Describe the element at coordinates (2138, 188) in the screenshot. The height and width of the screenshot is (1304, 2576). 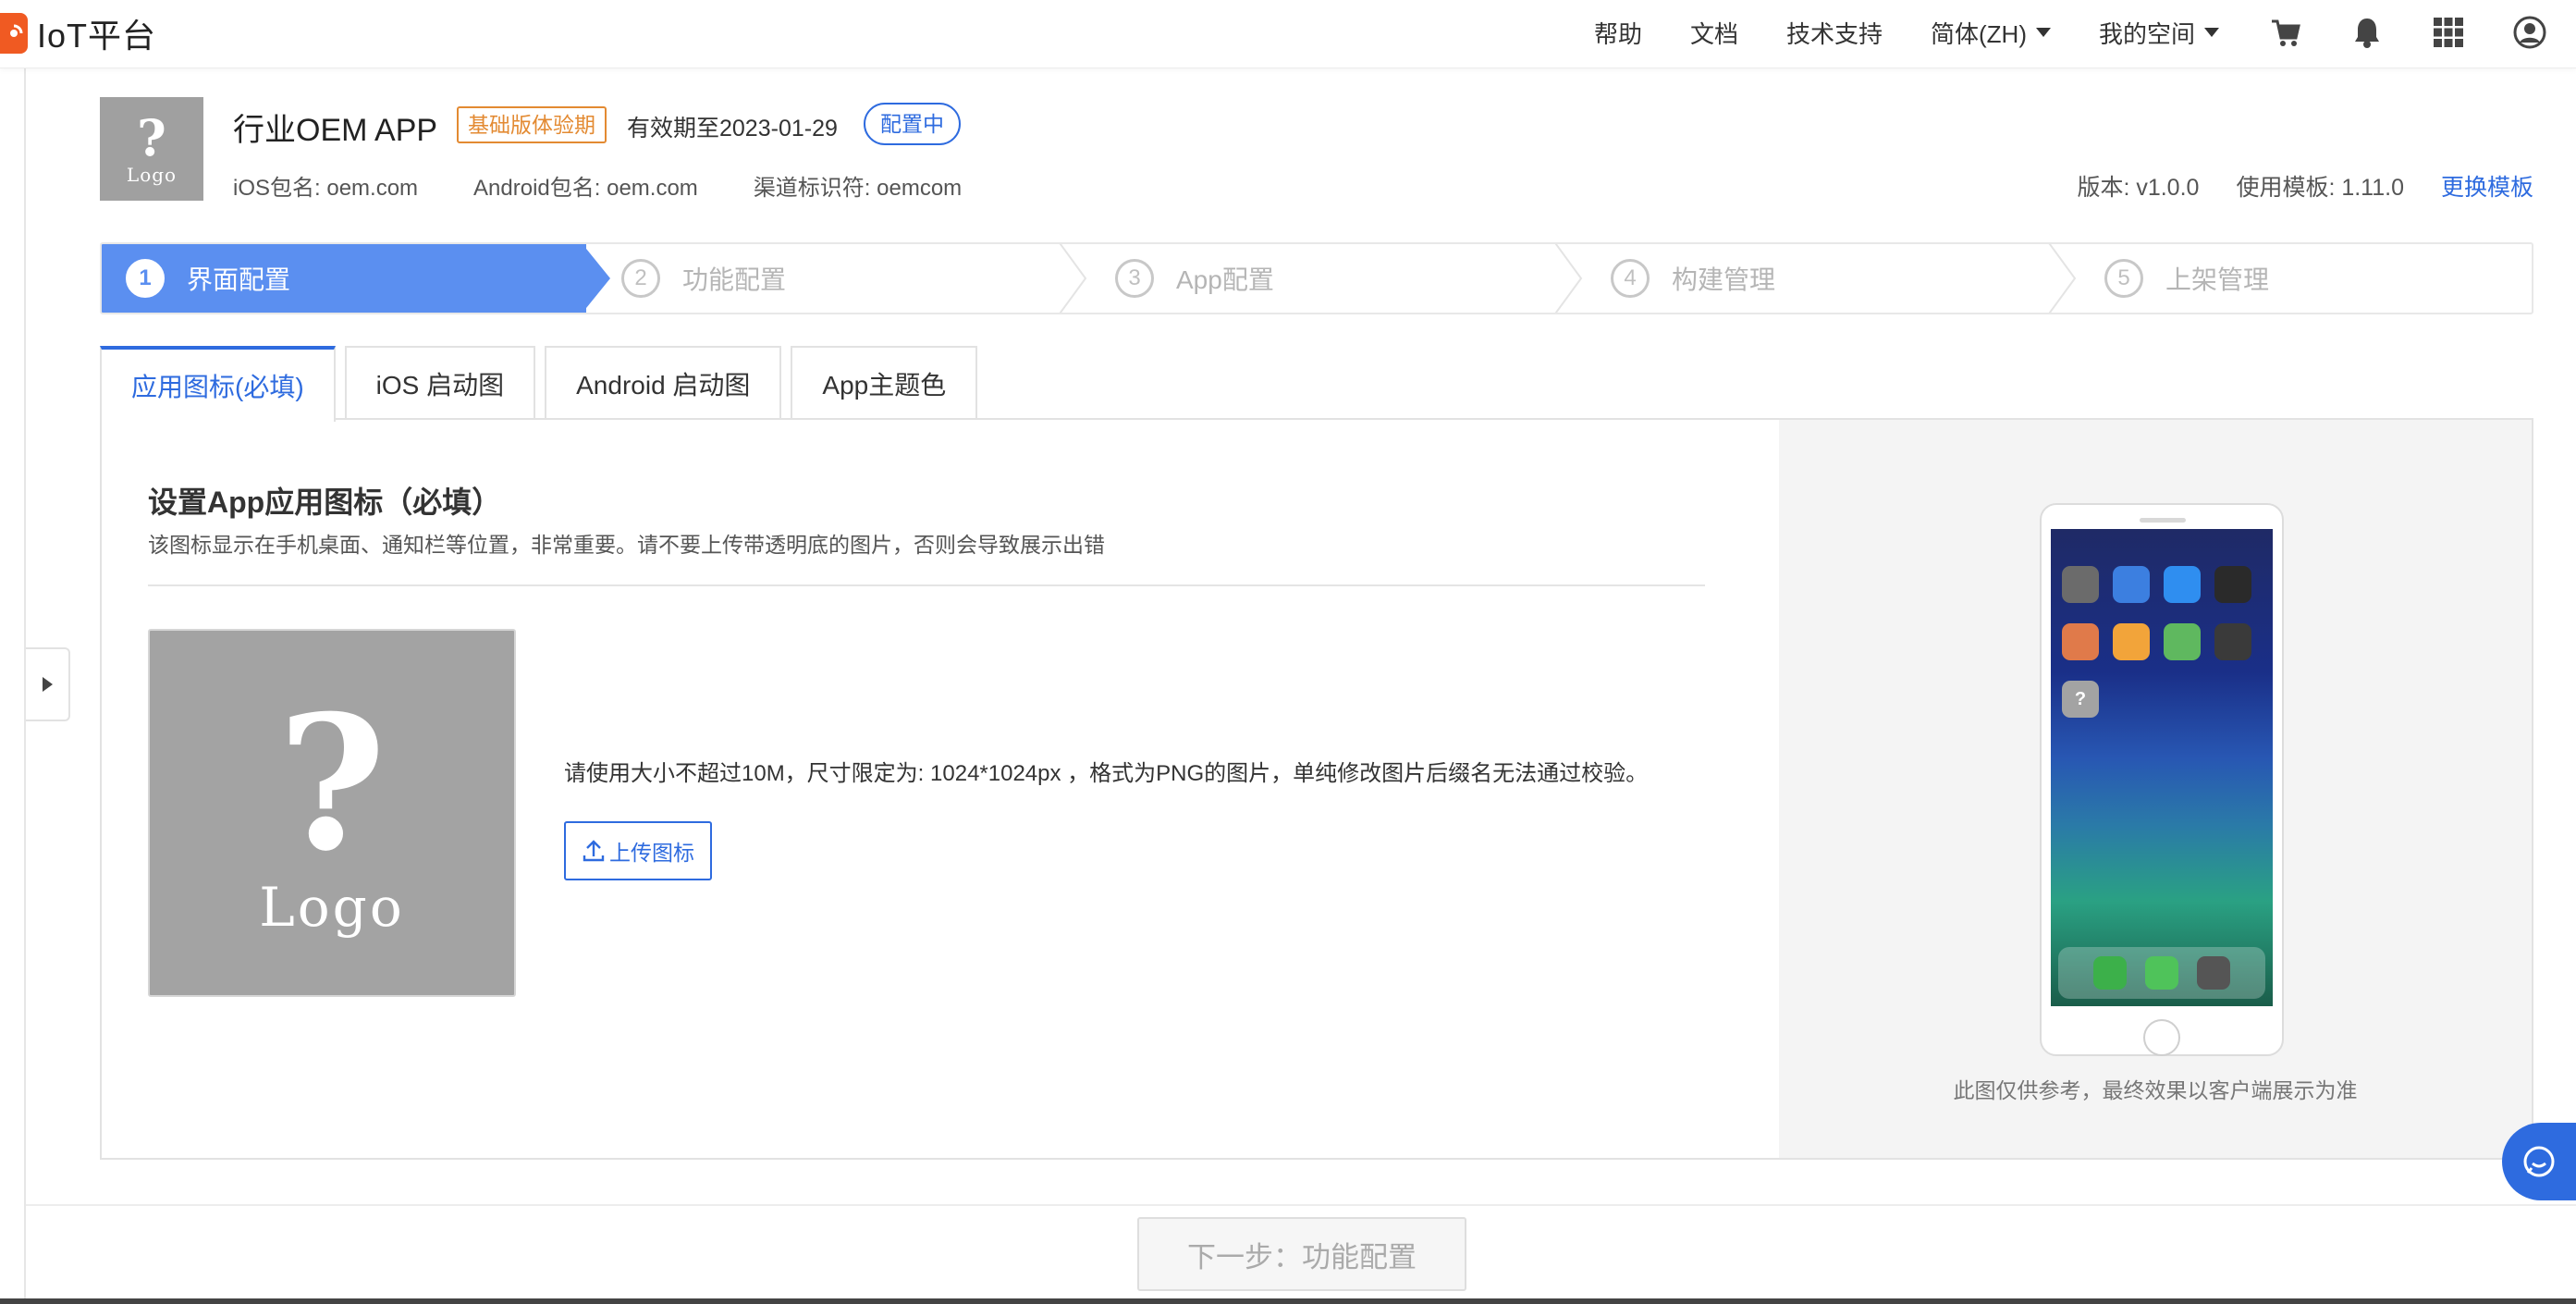
I see `version-text: 版本: v1.0.0` at that location.